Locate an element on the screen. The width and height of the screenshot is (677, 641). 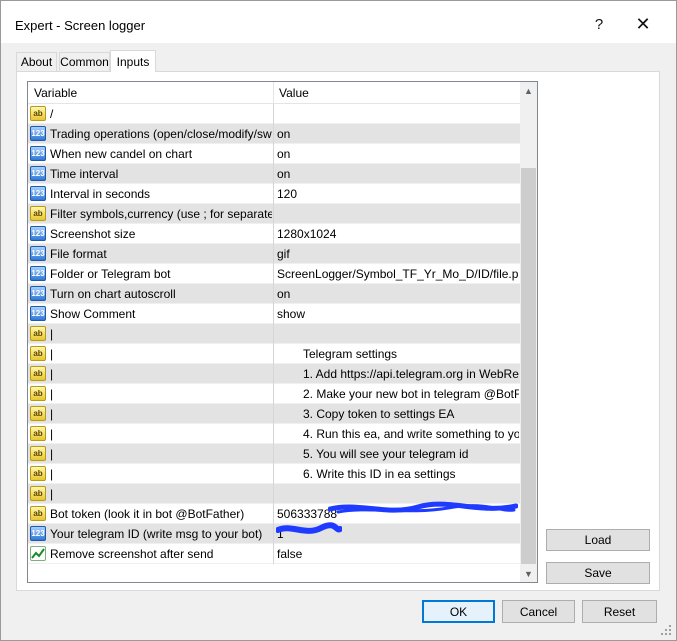
tab-inputs: Inputs is located at coordinates (133, 61).